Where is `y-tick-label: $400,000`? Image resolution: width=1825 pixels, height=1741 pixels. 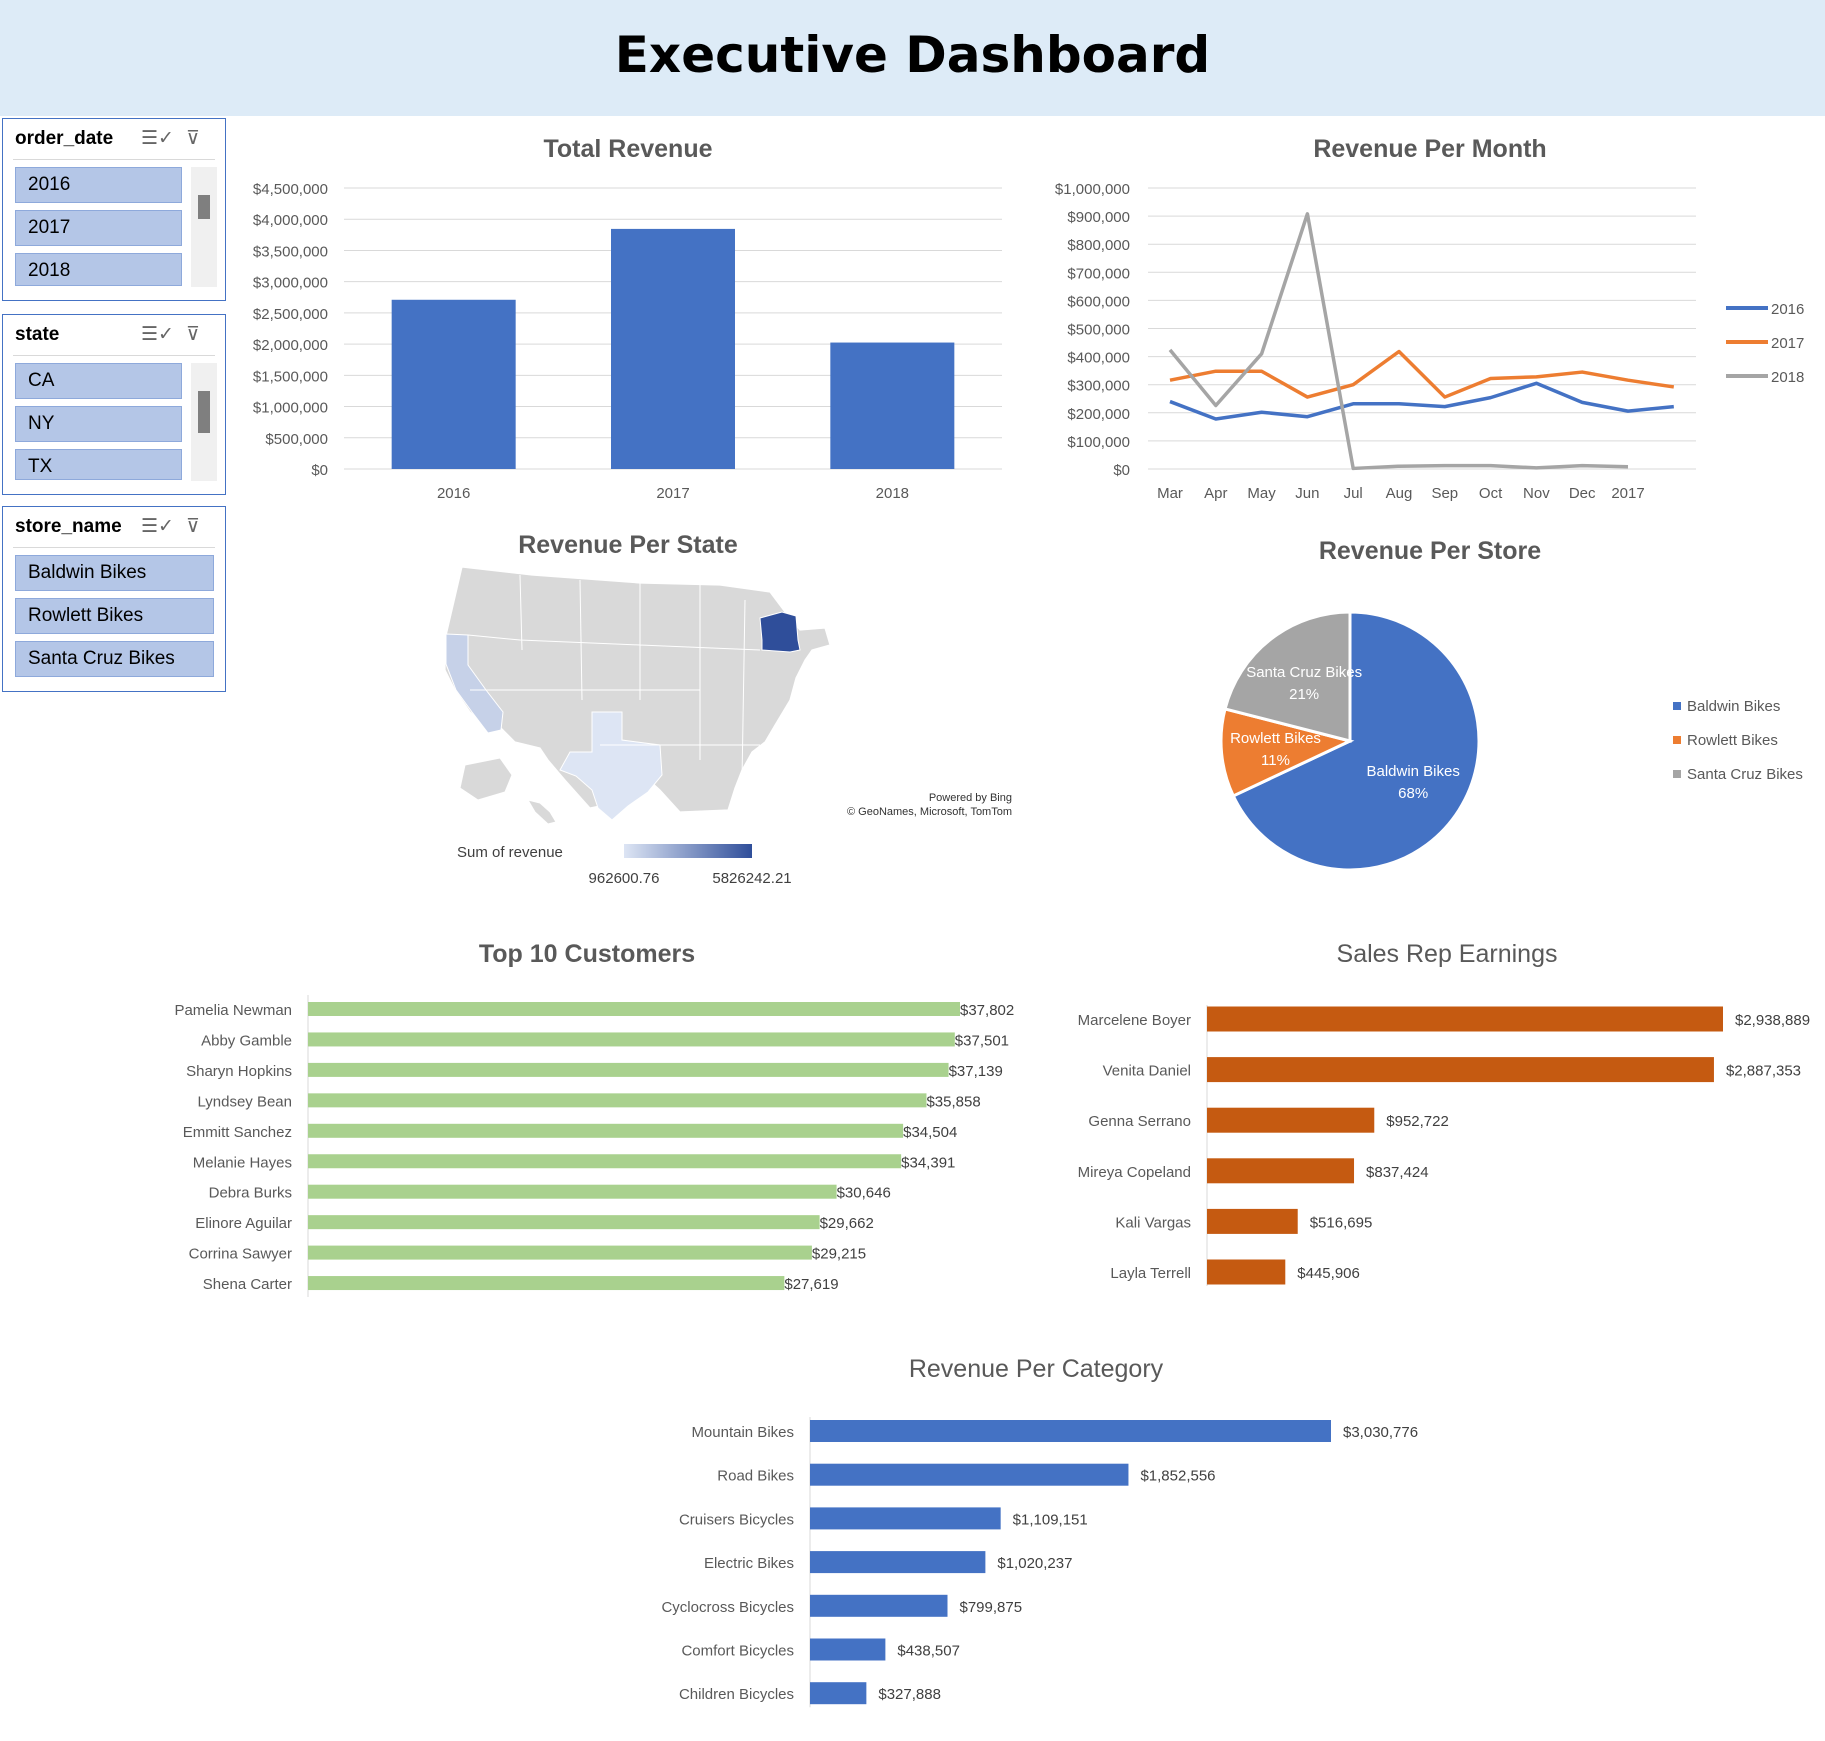 y-tick-label: $400,000 is located at coordinates (1098, 358).